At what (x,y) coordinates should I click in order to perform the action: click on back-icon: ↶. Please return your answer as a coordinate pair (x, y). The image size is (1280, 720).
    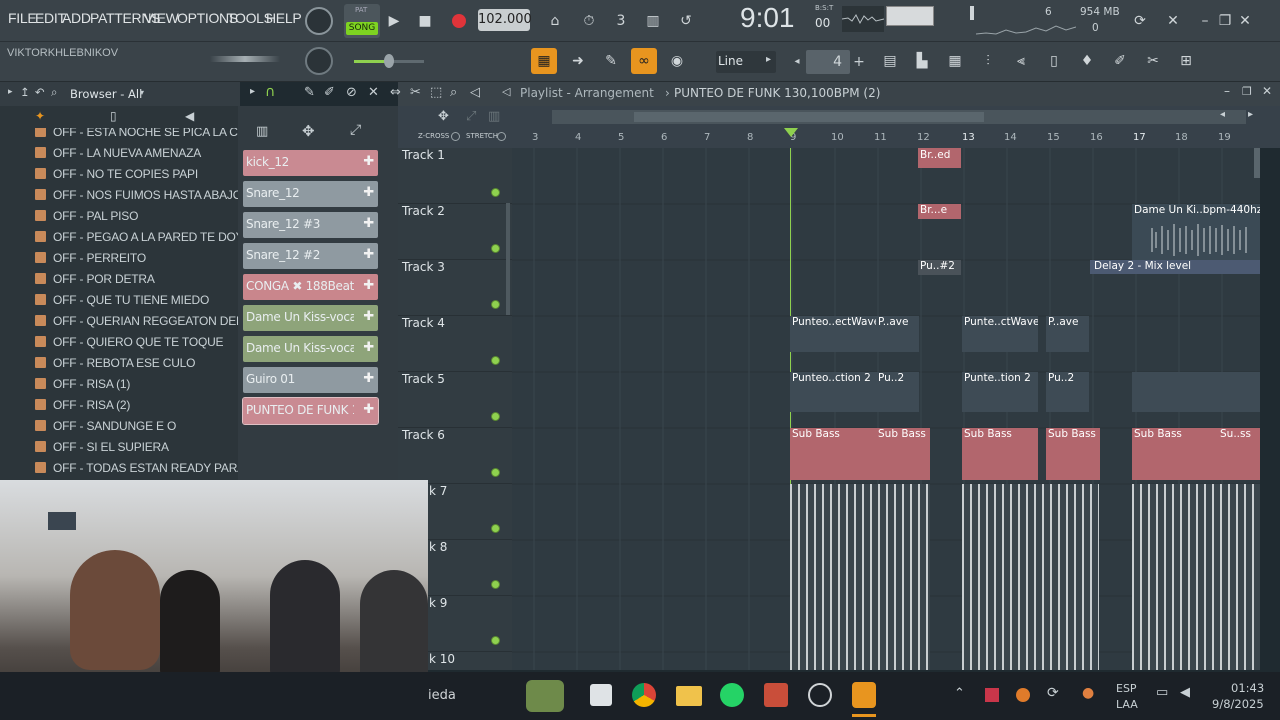
    Looking at the image, I should click on (40, 92).